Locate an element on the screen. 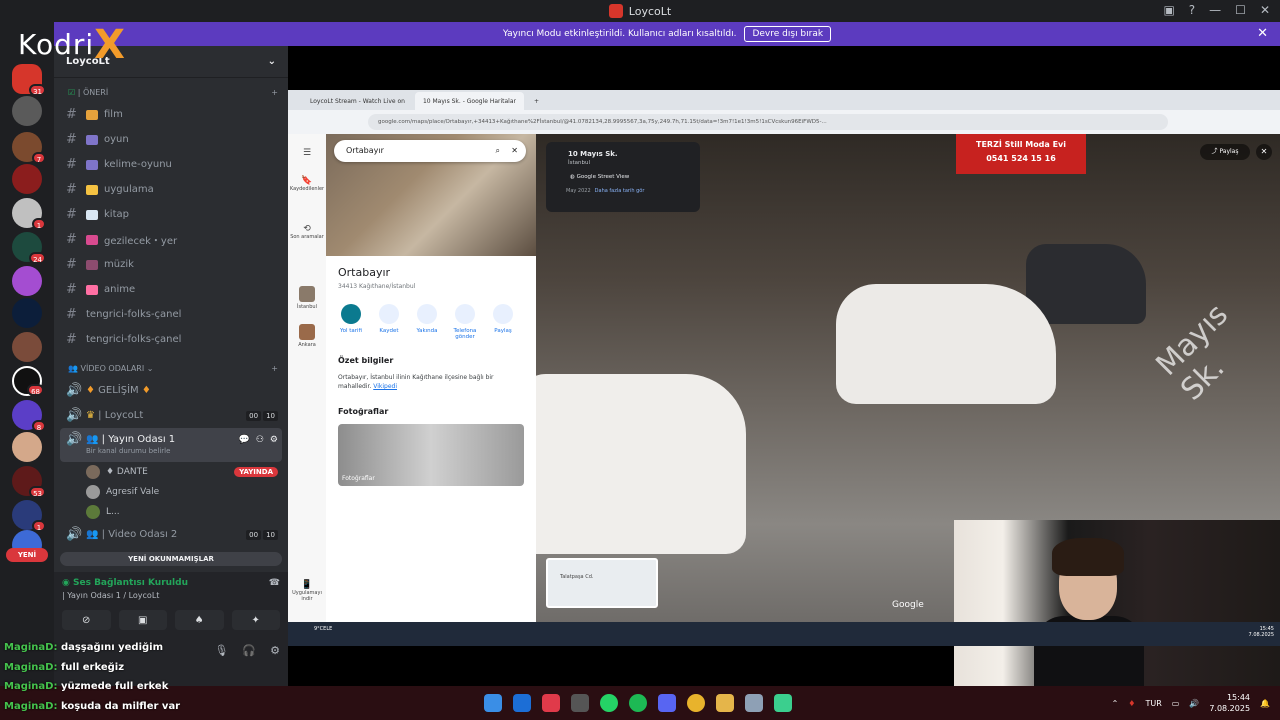 The height and width of the screenshot is (720, 1280). server-loycolt: 31 is located at coordinates (29, 80).